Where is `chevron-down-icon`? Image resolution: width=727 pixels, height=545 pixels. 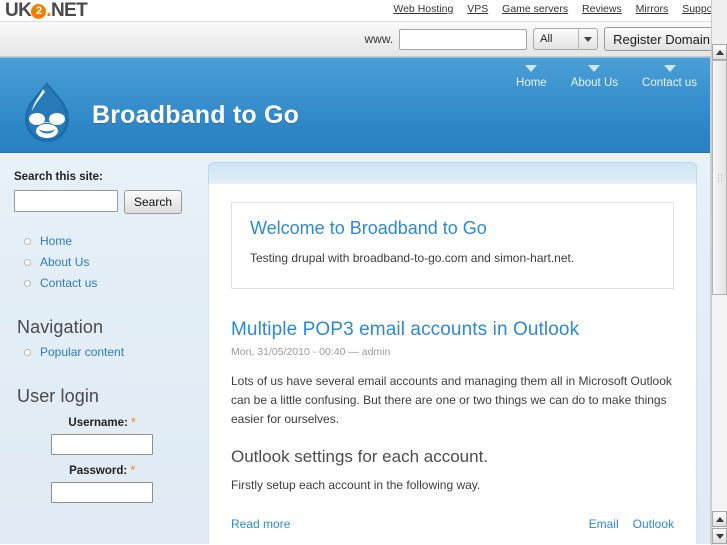 chevron-down-icon is located at coordinates (587, 39).